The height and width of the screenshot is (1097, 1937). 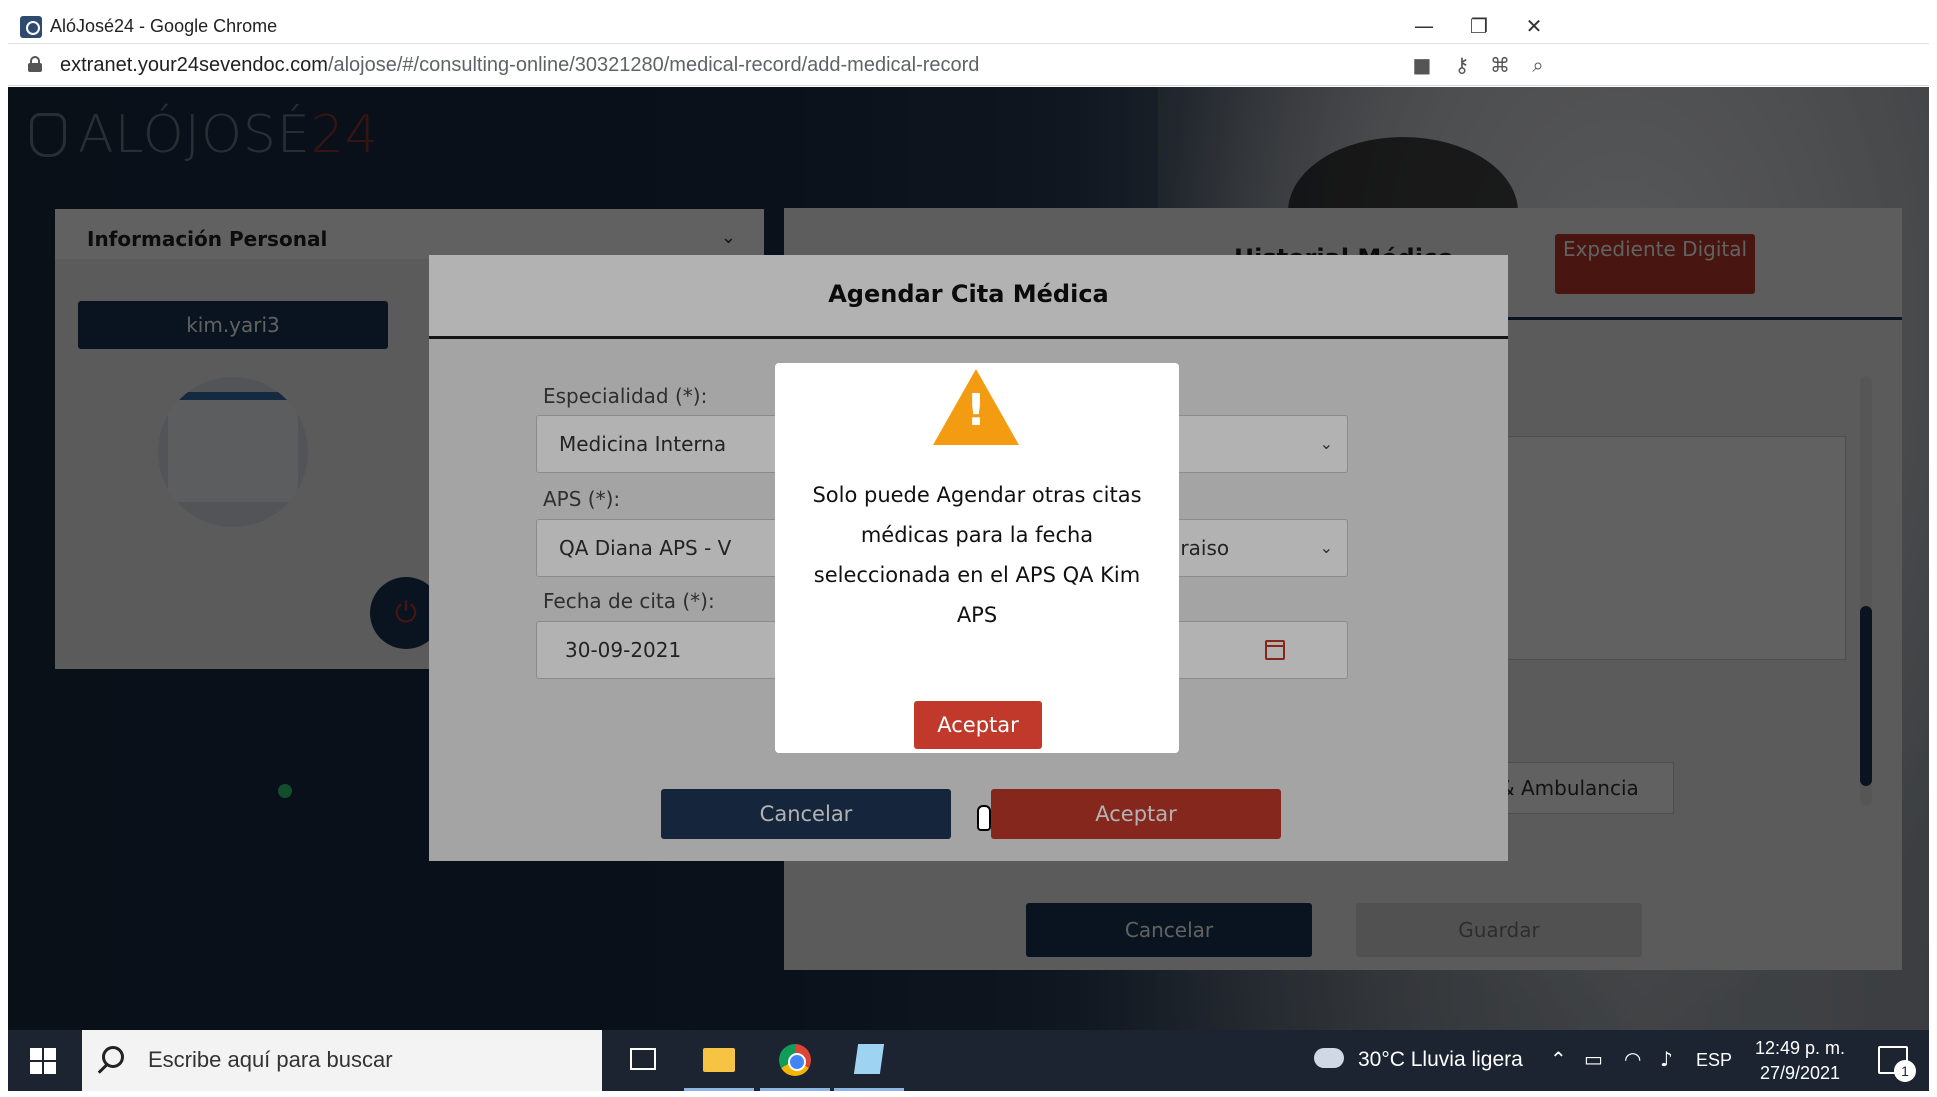 I want to click on clock-date: 27/9/2021, so click(x=1800, y=1073).